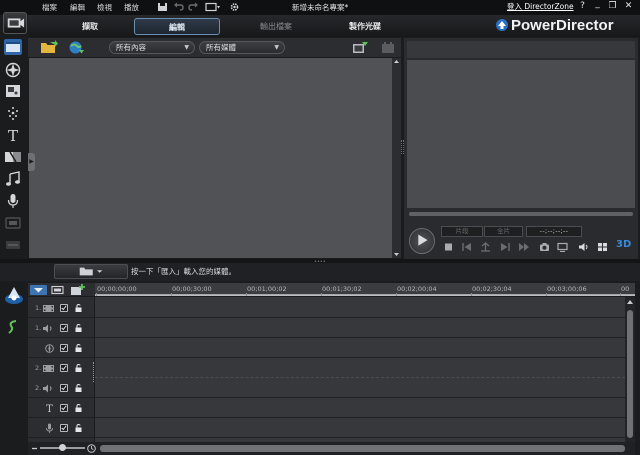 The image size is (640, 455). Describe the element at coordinates (13, 201) in the screenshot. I see `voice-over-icon` at that location.